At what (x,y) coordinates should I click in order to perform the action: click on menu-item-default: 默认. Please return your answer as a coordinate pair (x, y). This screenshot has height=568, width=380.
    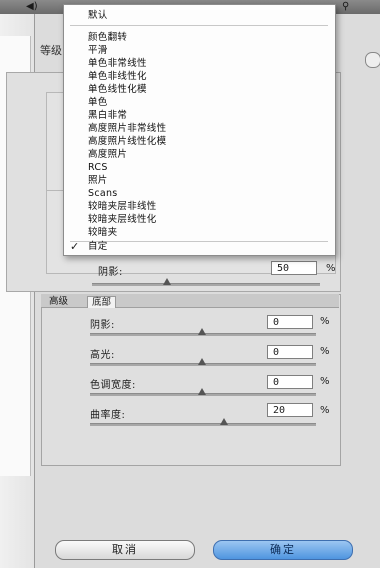
    Looking at the image, I should click on (98, 16).